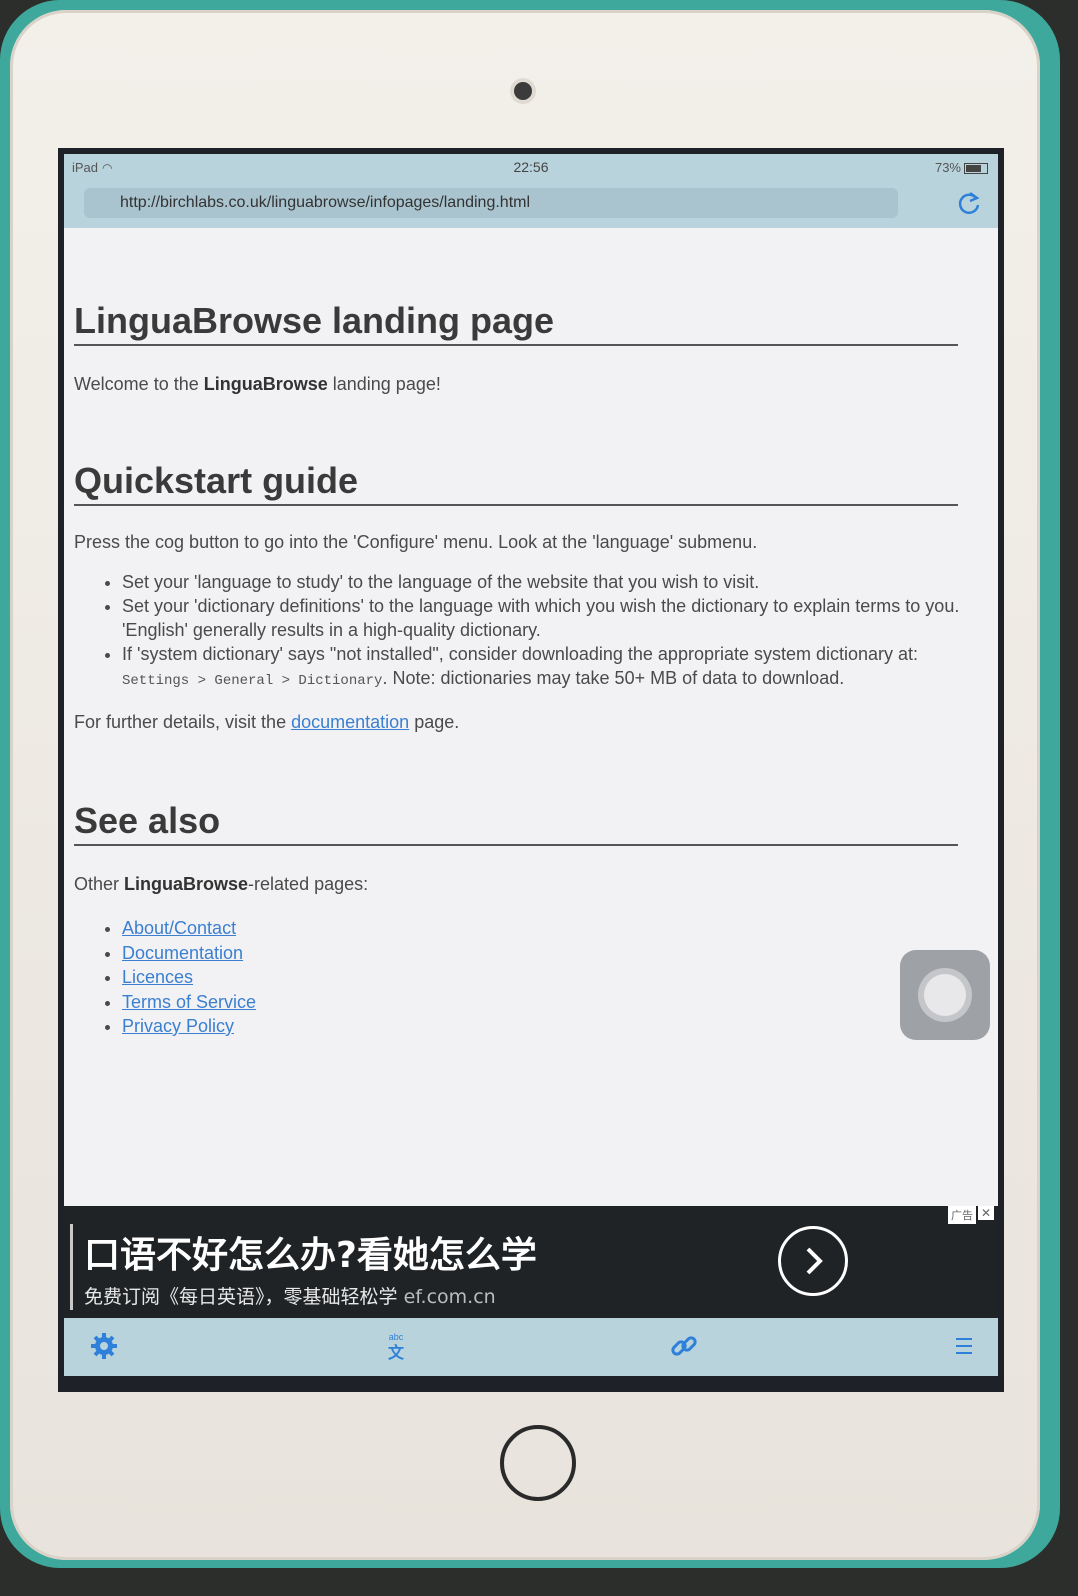 The width and height of the screenshot is (1078, 1596). I want to click on svg-text: 文, so click(396, 1352).